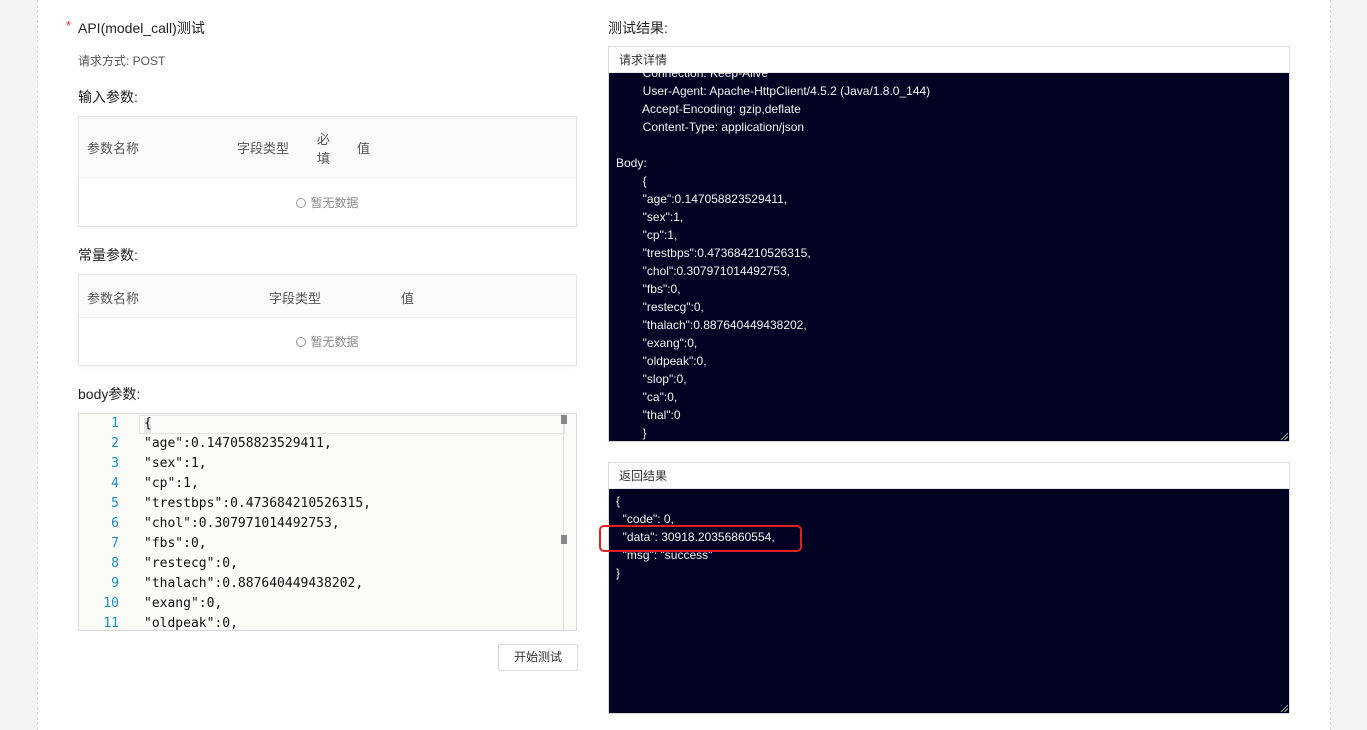 The width and height of the screenshot is (1367, 730). Describe the element at coordinates (538, 657) in the screenshot. I see `start-test-button: 开始测试` at that location.